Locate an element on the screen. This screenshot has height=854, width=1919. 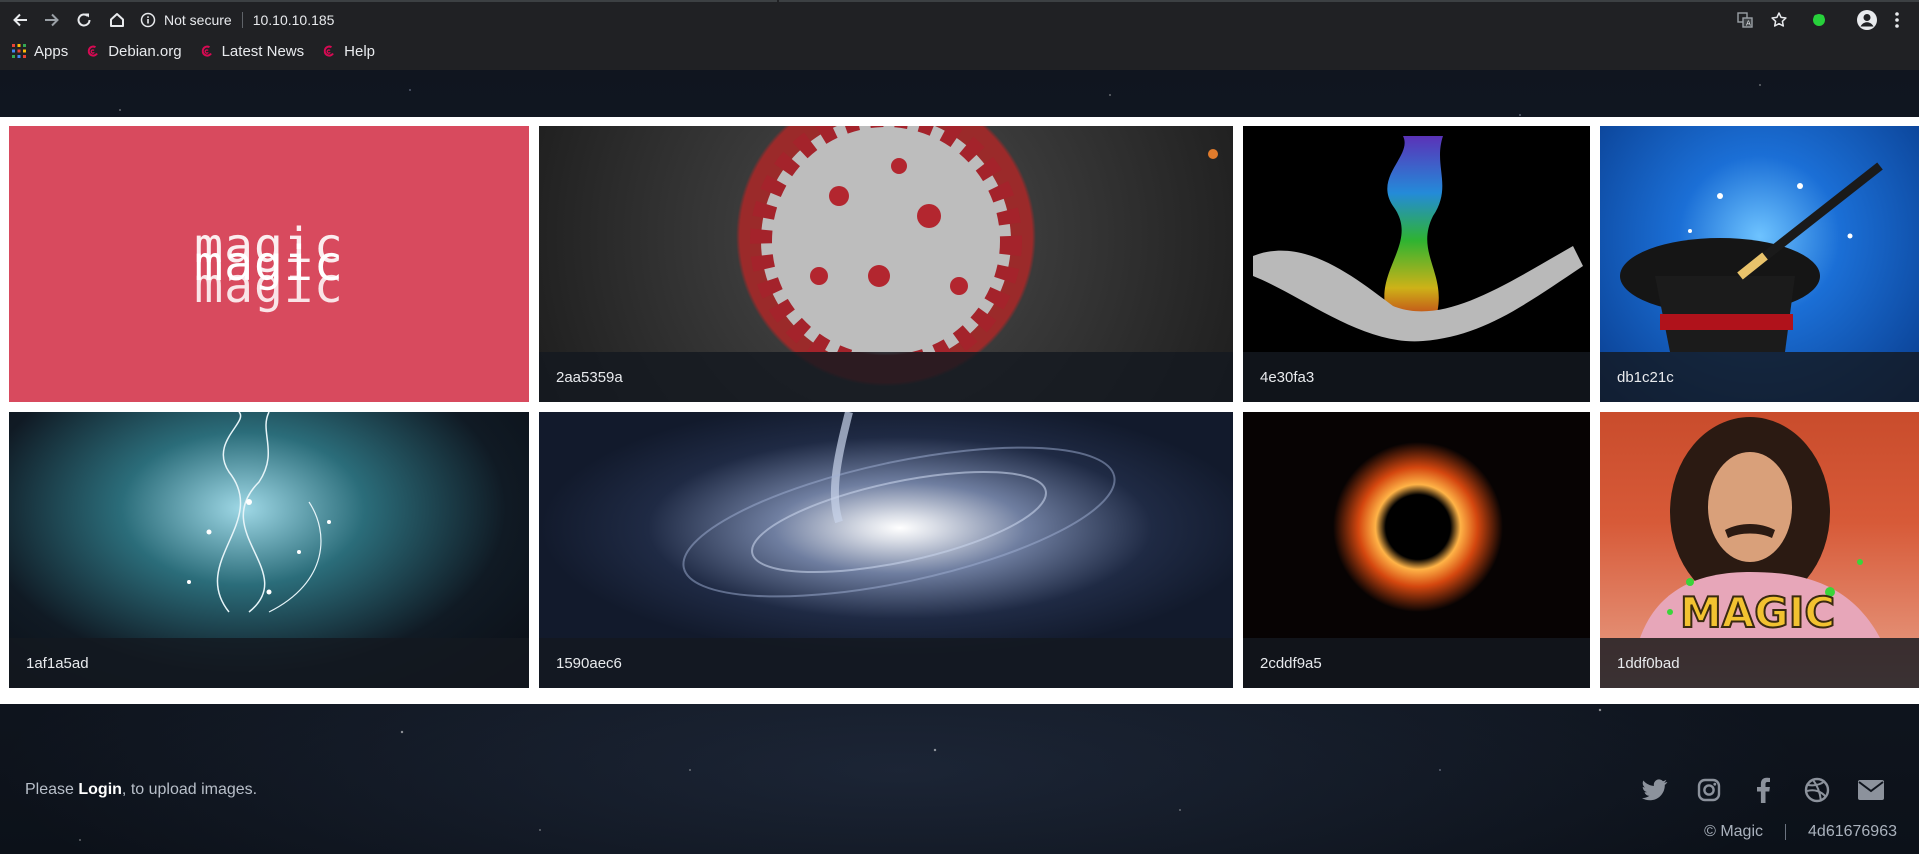
url-text: 10.10.10.185 is located at coordinates (294, 20).